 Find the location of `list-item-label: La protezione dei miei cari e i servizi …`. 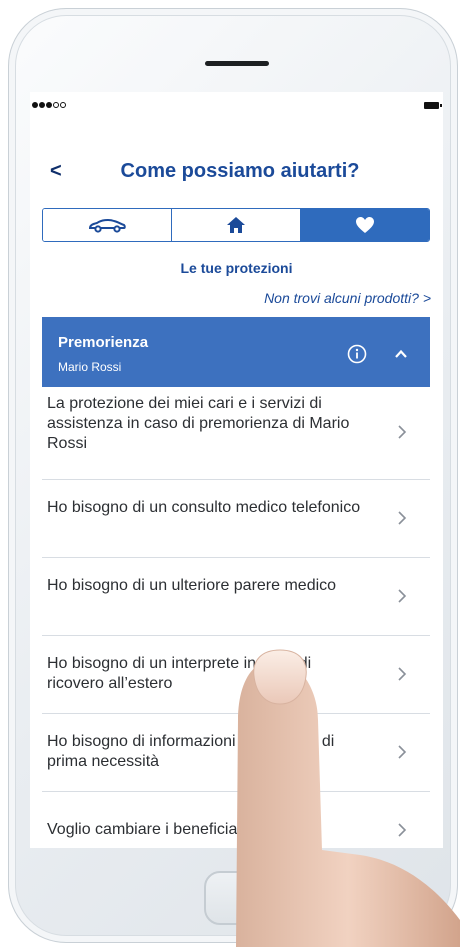

list-item-label: La protezione dei miei cari e i servizi … is located at coordinates (198, 423).